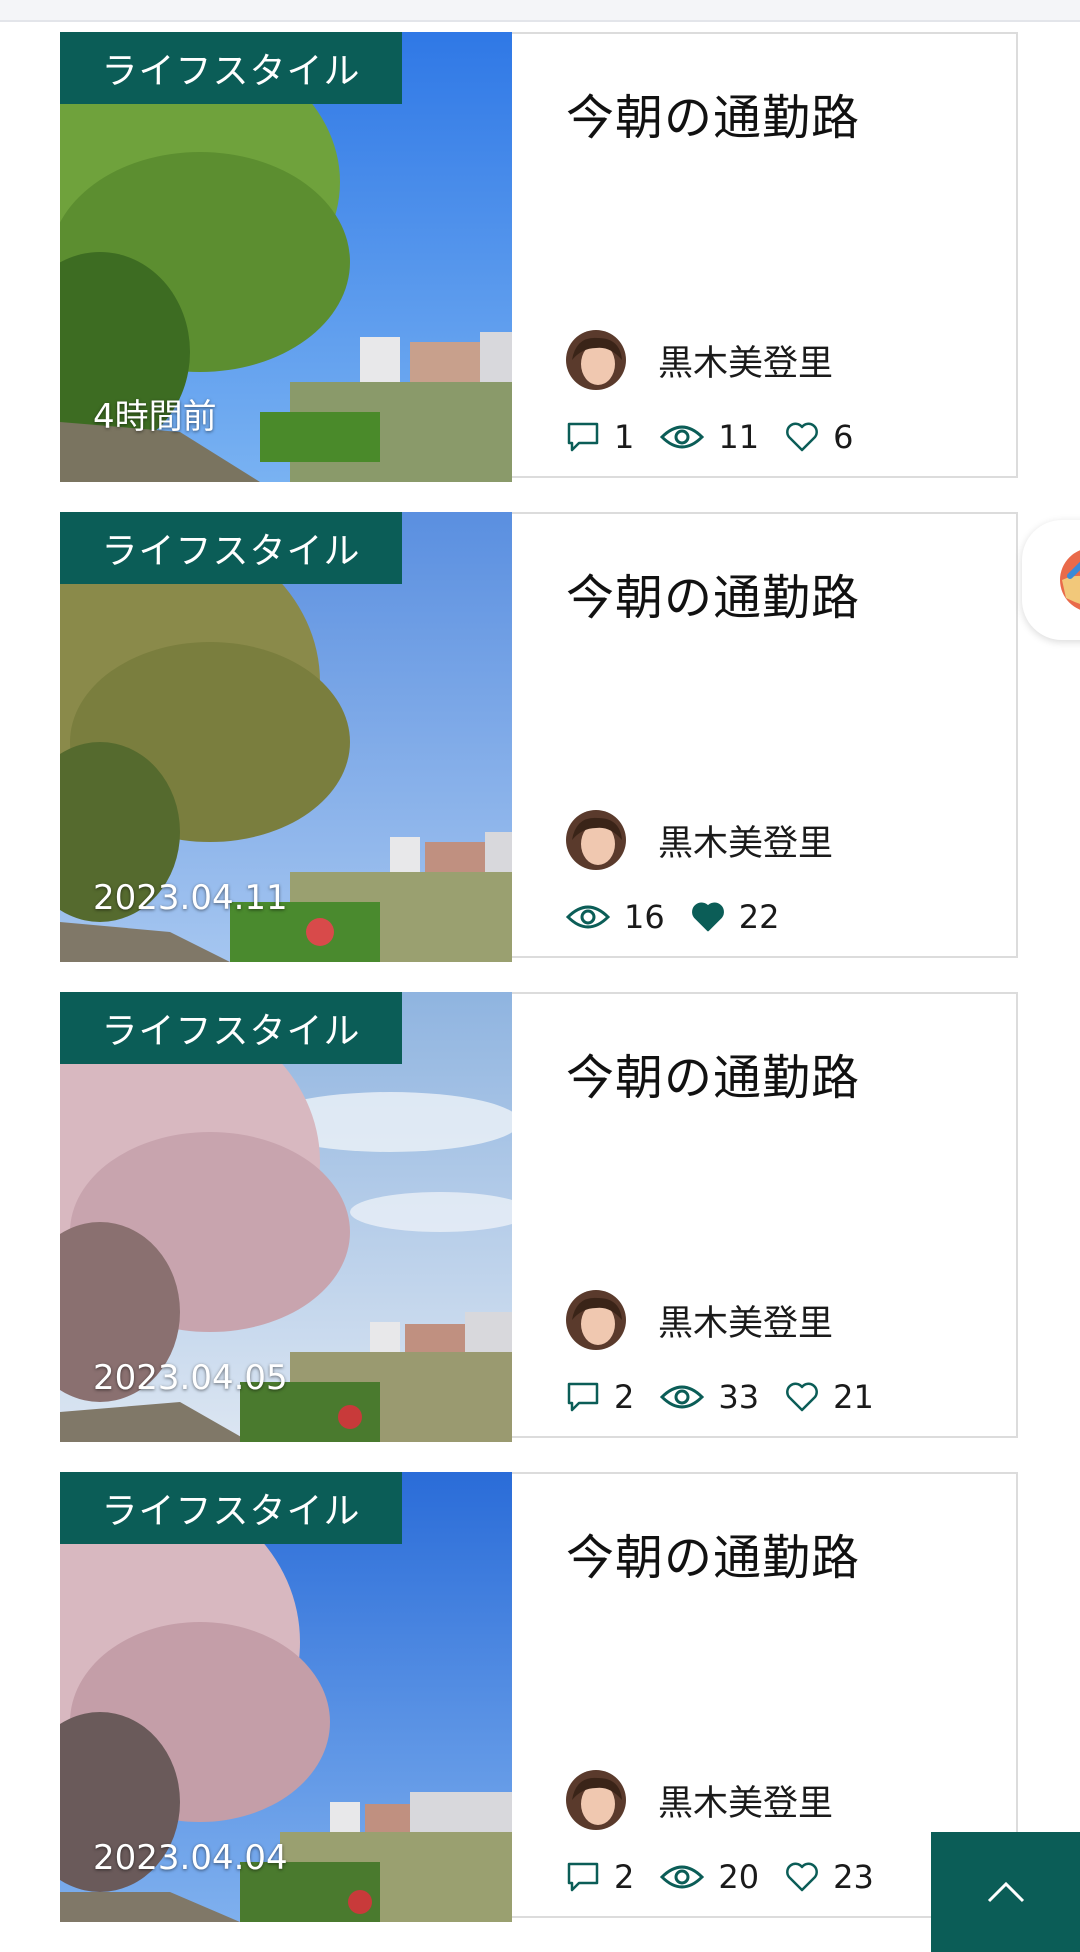 The height and width of the screenshot is (1952, 1080). Describe the element at coordinates (1070, 580) in the screenshot. I see `brush-icon` at that location.